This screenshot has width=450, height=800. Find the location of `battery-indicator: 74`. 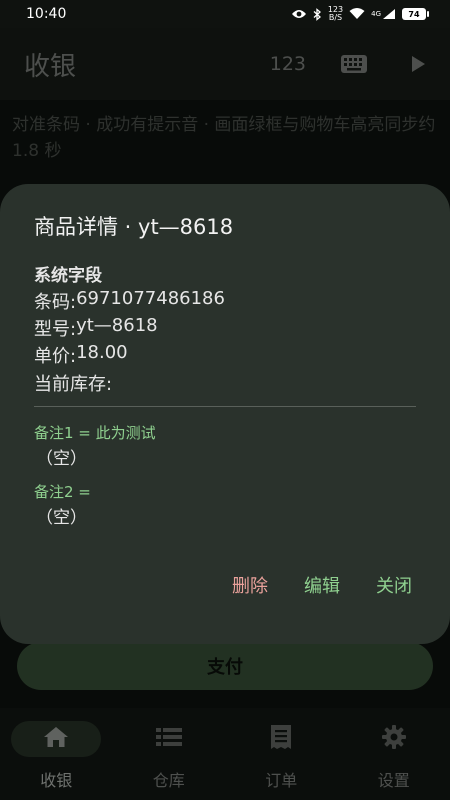

battery-indicator: 74 is located at coordinates (415, 14).